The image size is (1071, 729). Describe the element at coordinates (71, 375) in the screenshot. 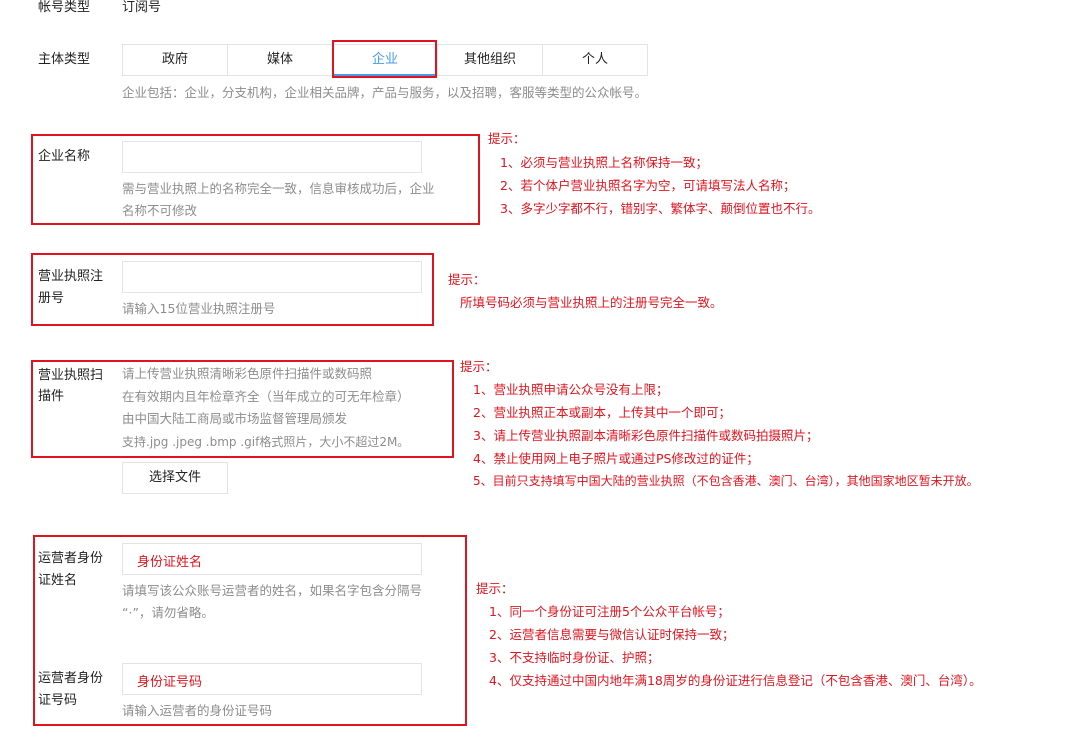

I see `license-scan-label-1: 营业执照扫` at that location.